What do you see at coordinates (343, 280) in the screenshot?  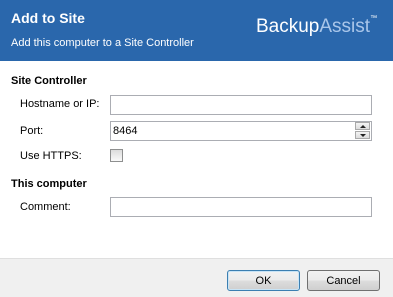 I see `cancel-button: Cancel` at bounding box center [343, 280].